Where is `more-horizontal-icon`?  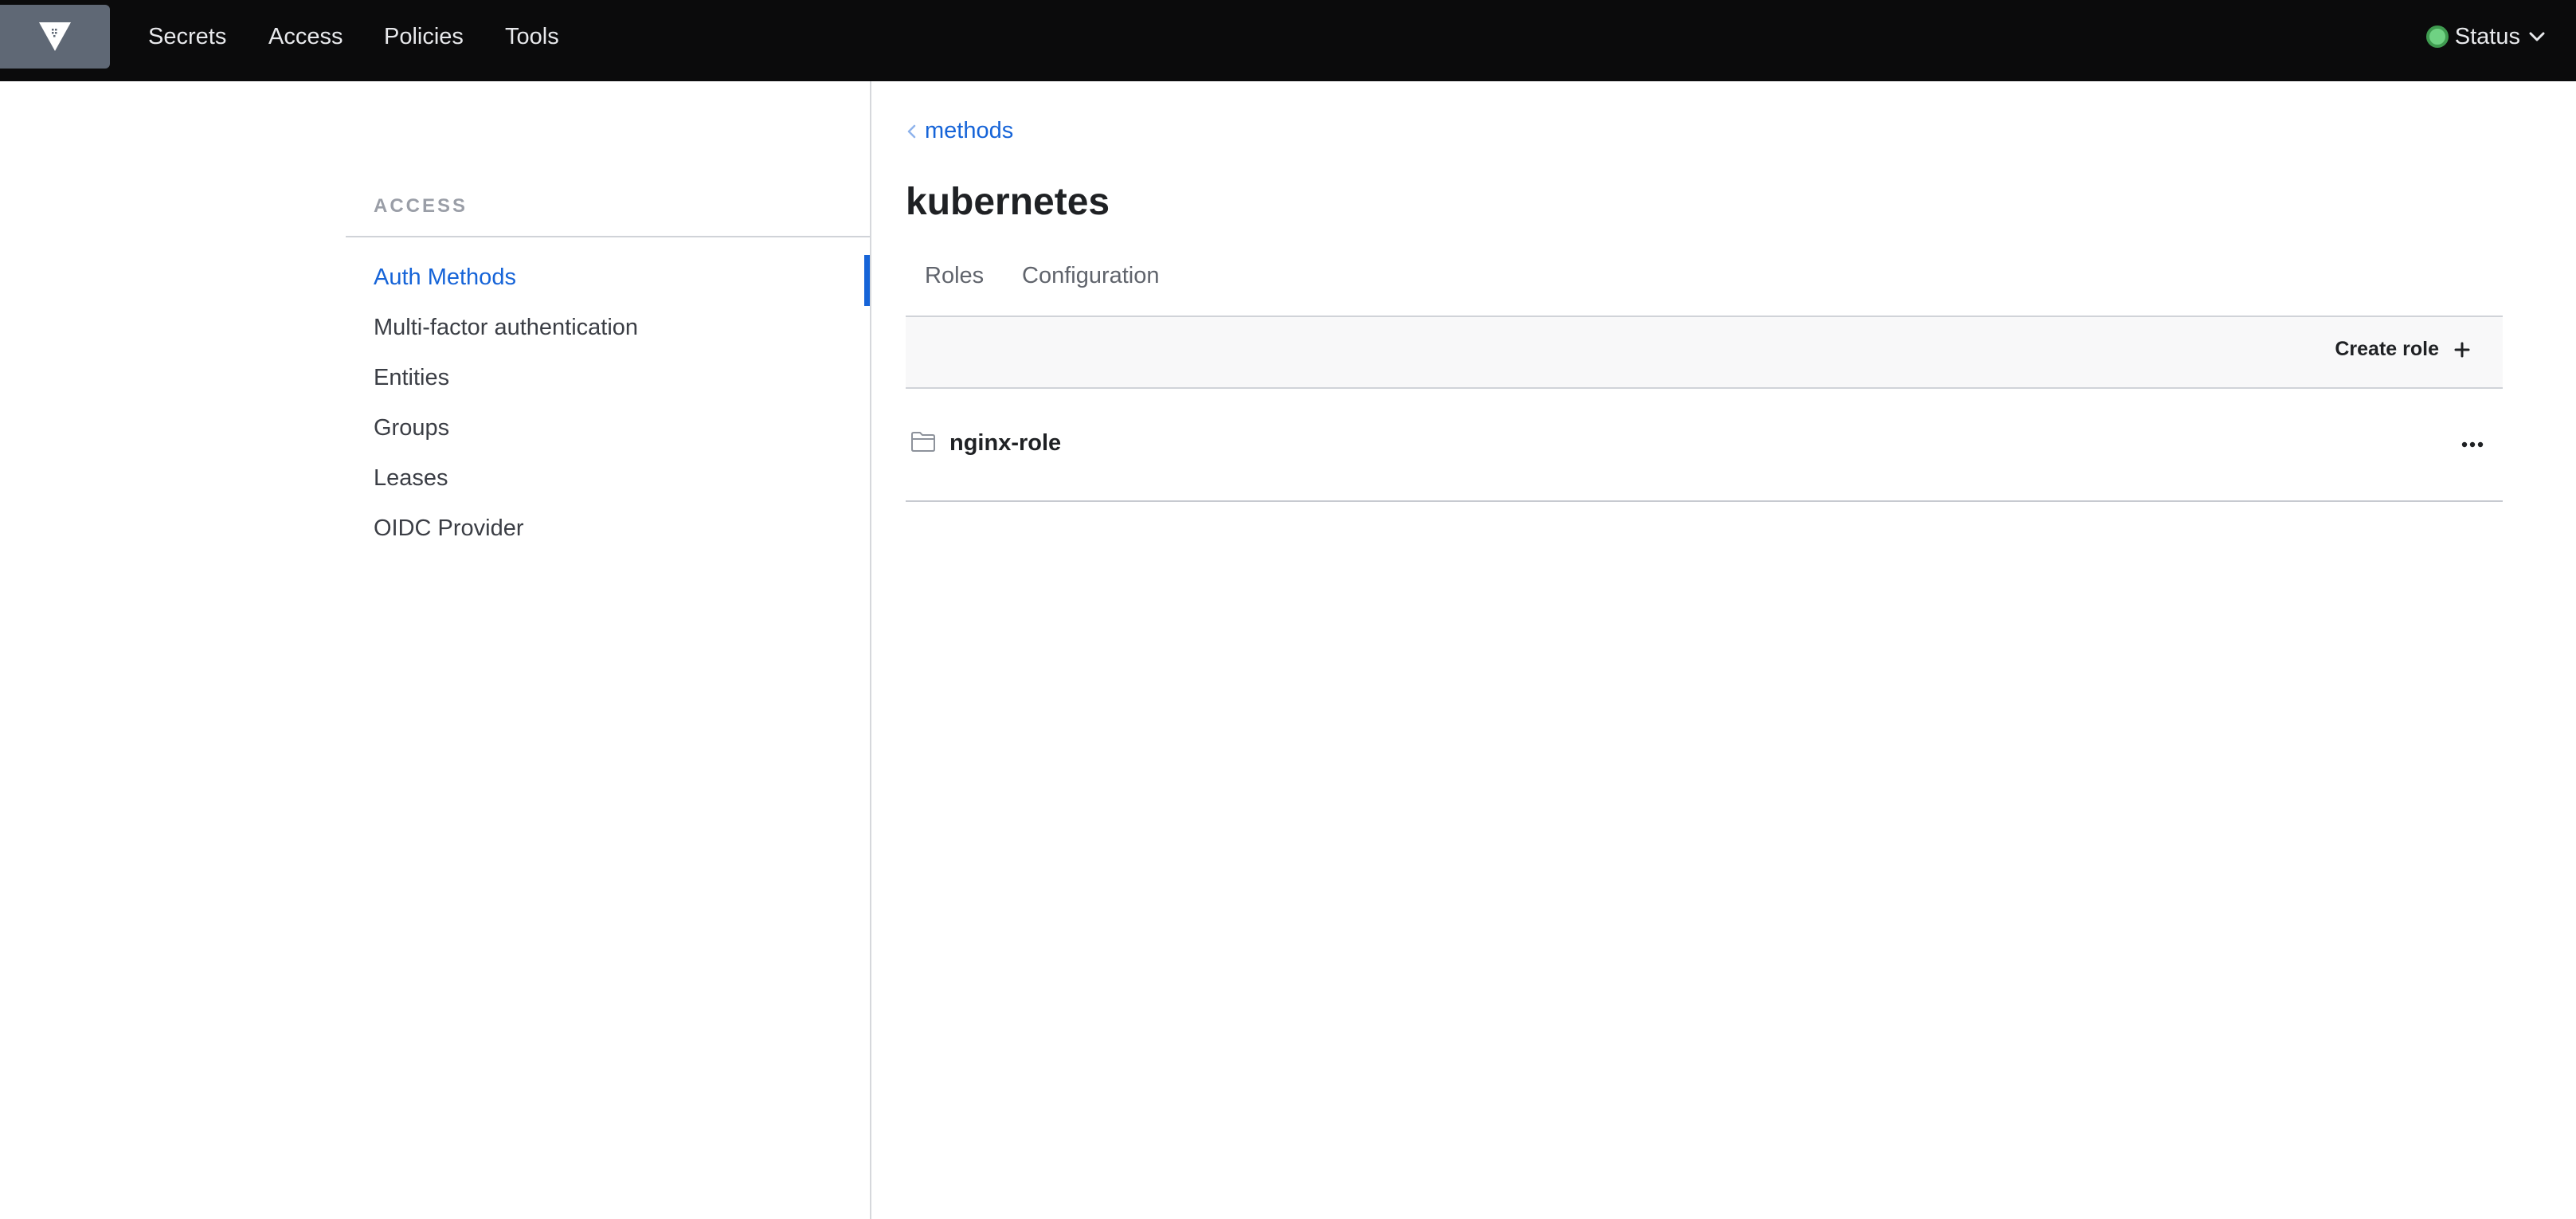 more-horizontal-icon is located at coordinates (2472, 445).